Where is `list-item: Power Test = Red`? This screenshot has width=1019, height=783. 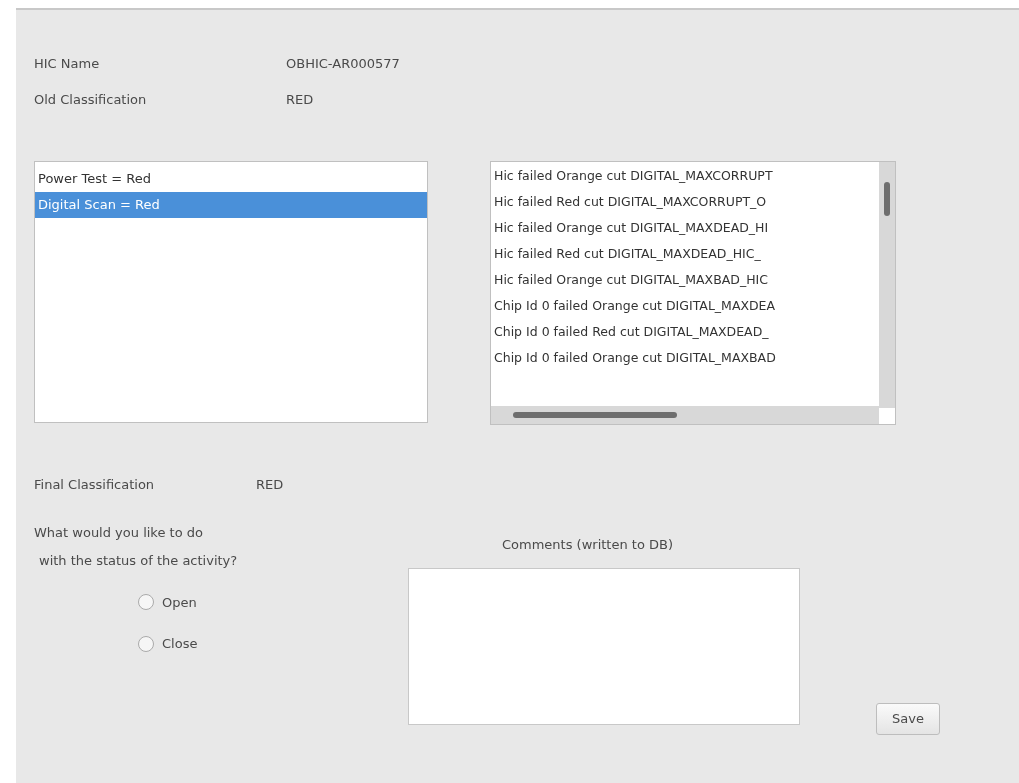 list-item: Power Test = Red is located at coordinates (231, 179).